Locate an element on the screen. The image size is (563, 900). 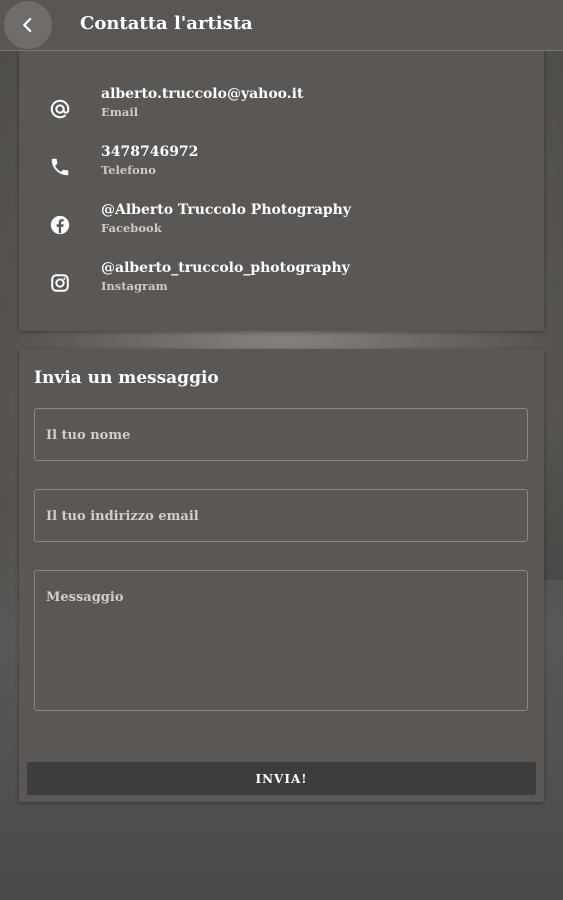
message-form-heading: Invia un messaggio is located at coordinates (126, 378).